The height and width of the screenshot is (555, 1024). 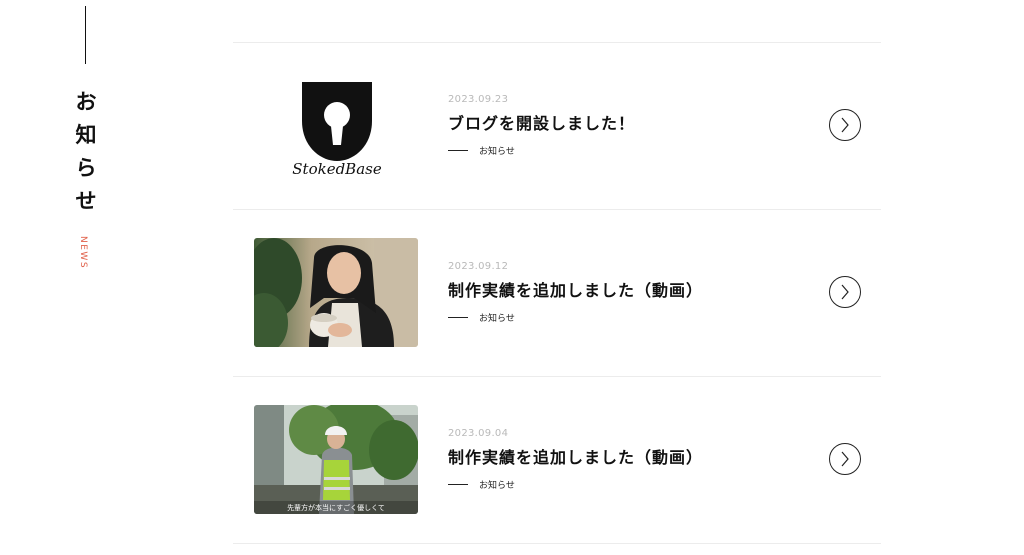 I want to click on news-thumbnail-photo: 先輩方が本当にすごく優しくて, so click(x=336, y=459).